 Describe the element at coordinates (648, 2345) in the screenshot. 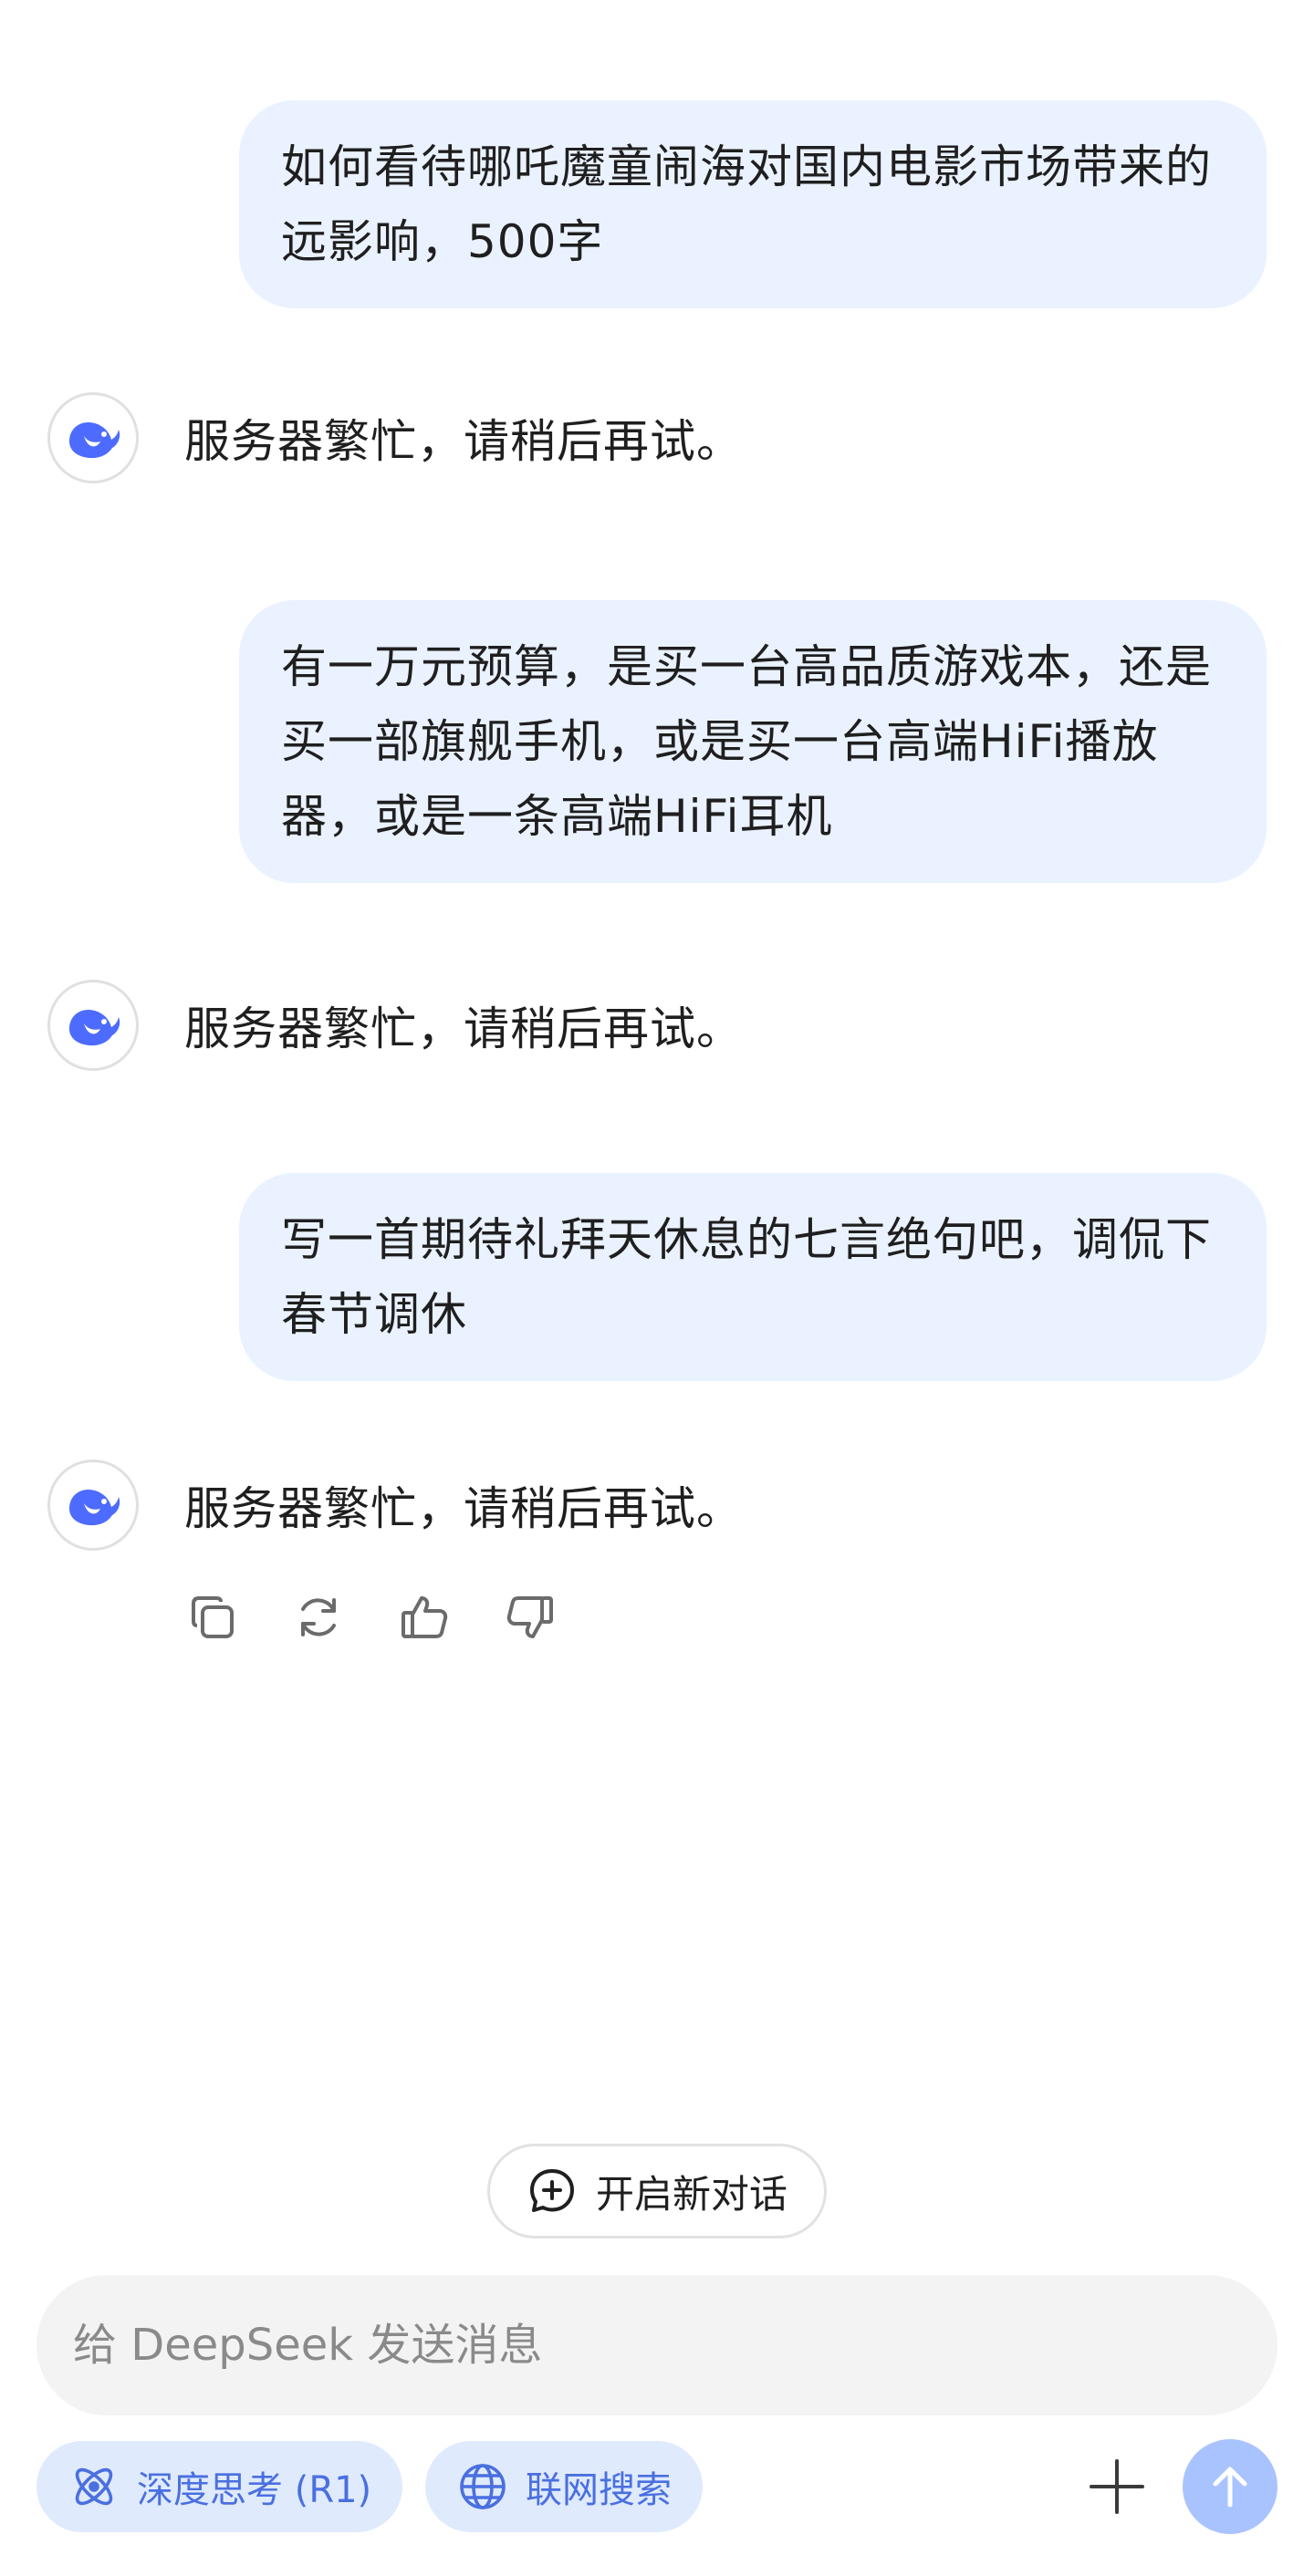

I see `message-input` at that location.